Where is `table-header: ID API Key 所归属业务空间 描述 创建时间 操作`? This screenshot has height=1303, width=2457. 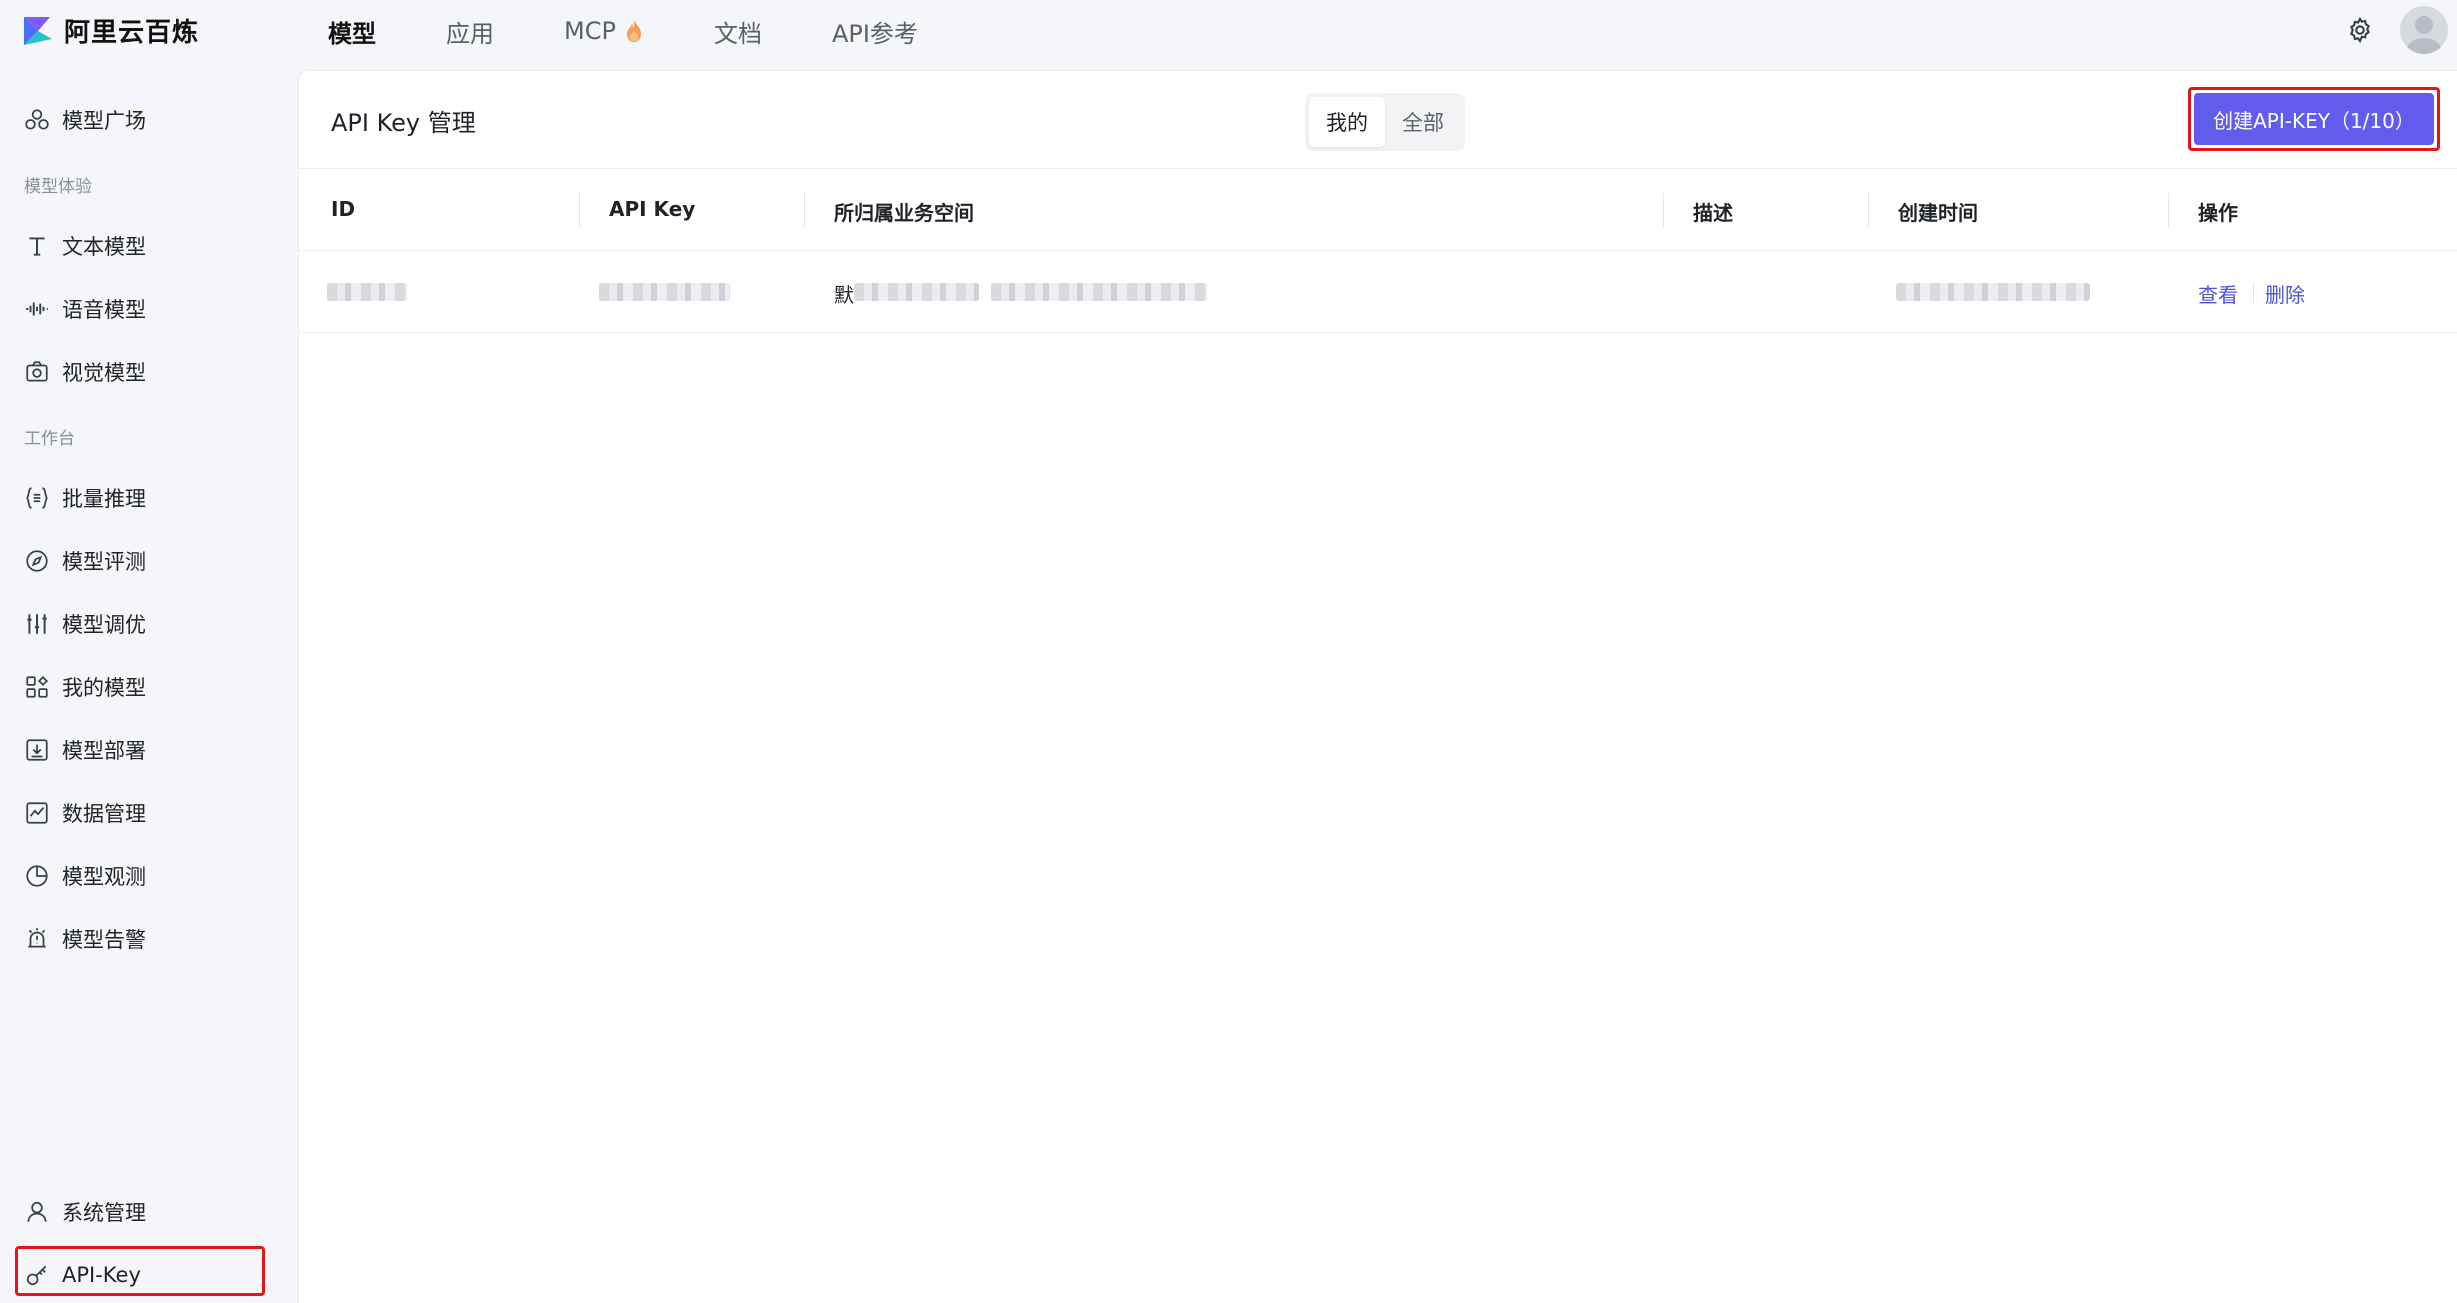
table-header: ID API Key 所归属业务空间 描述 创建时间 操作 is located at coordinates (1378, 210).